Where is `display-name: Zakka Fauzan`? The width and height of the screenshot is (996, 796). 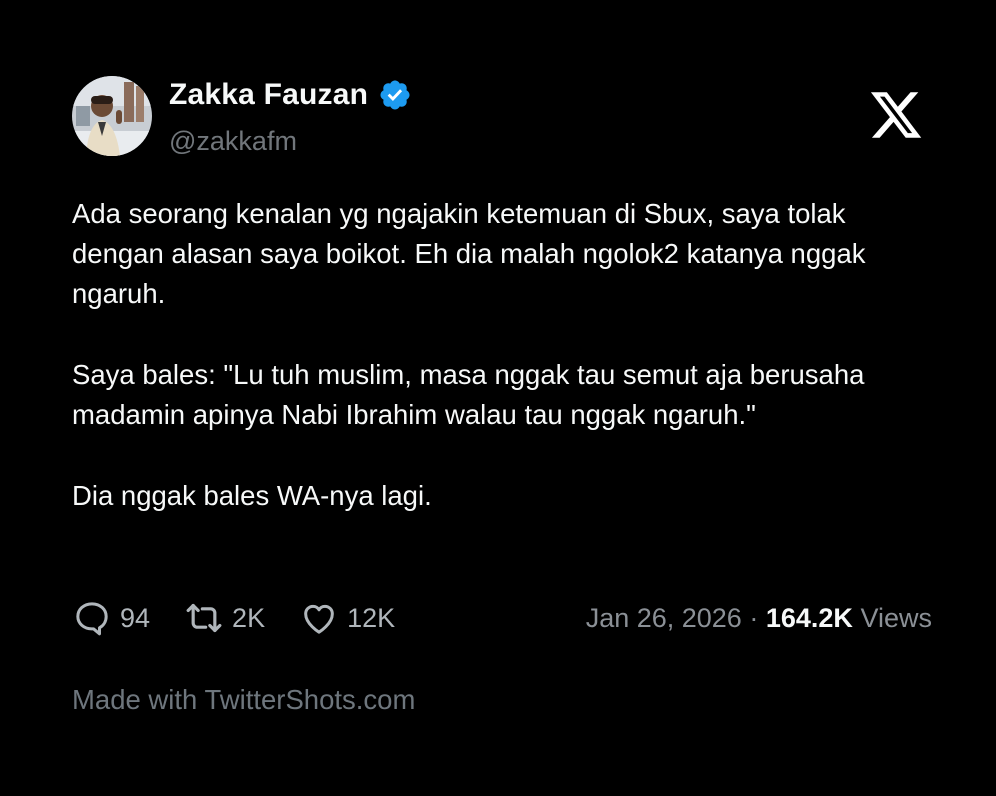 display-name: Zakka Fauzan is located at coordinates (268, 95).